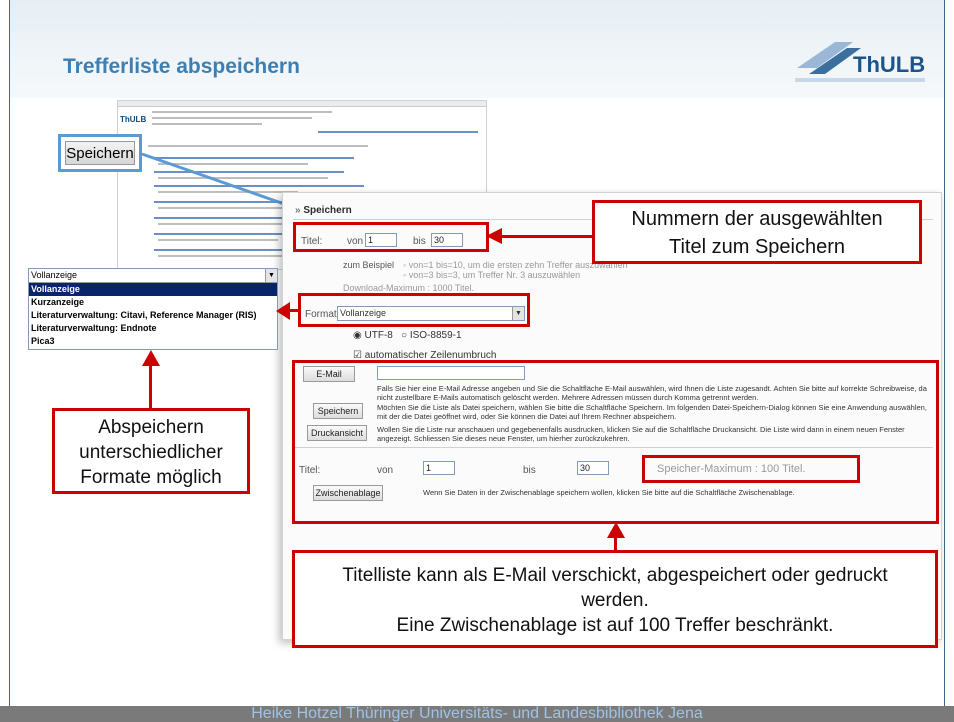 This screenshot has height=722, width=954. Describe the element at coordinates (271, 275) in the screenshot. I see `chevron-down-icon: ▼` at that location.